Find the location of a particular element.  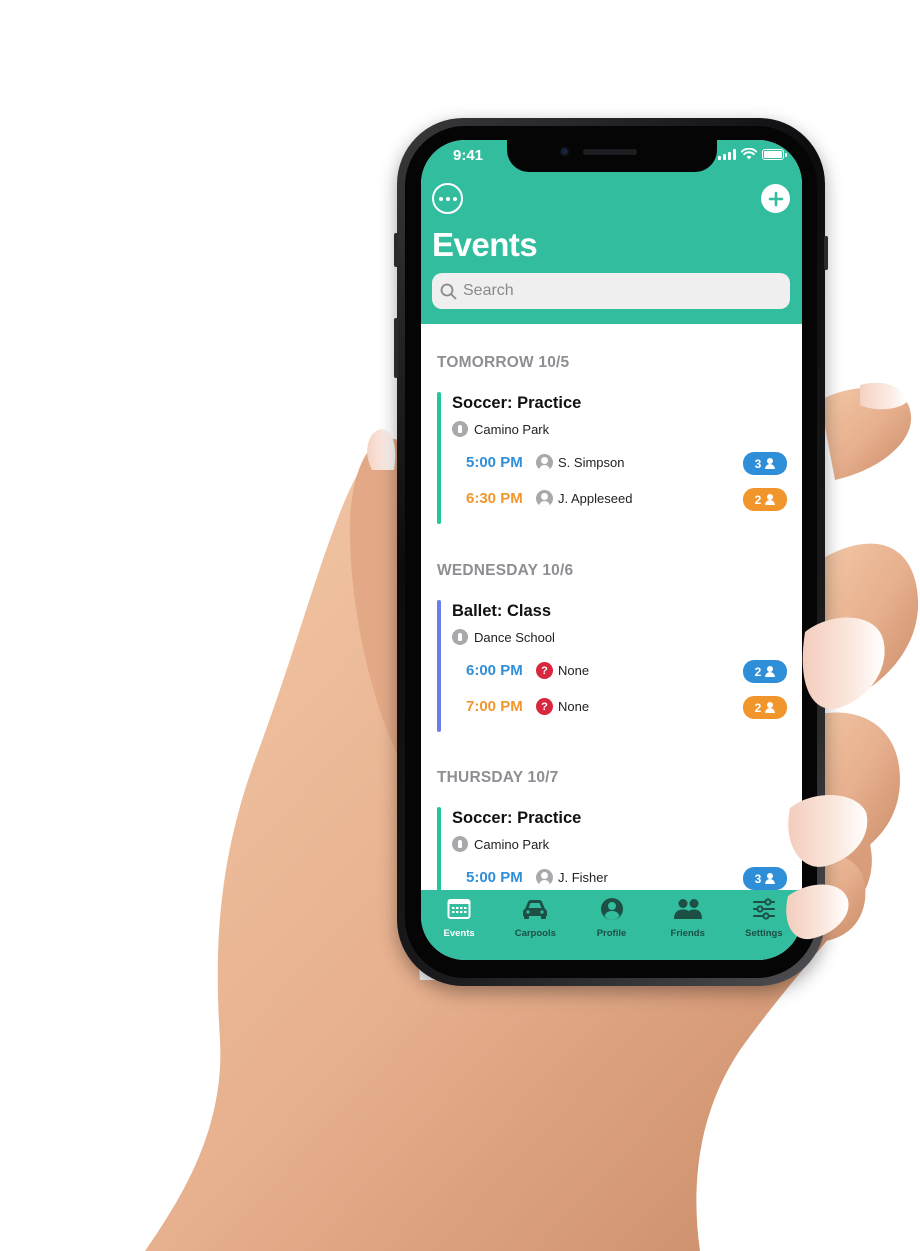

friends-icon is located at coordinates (687, 909).